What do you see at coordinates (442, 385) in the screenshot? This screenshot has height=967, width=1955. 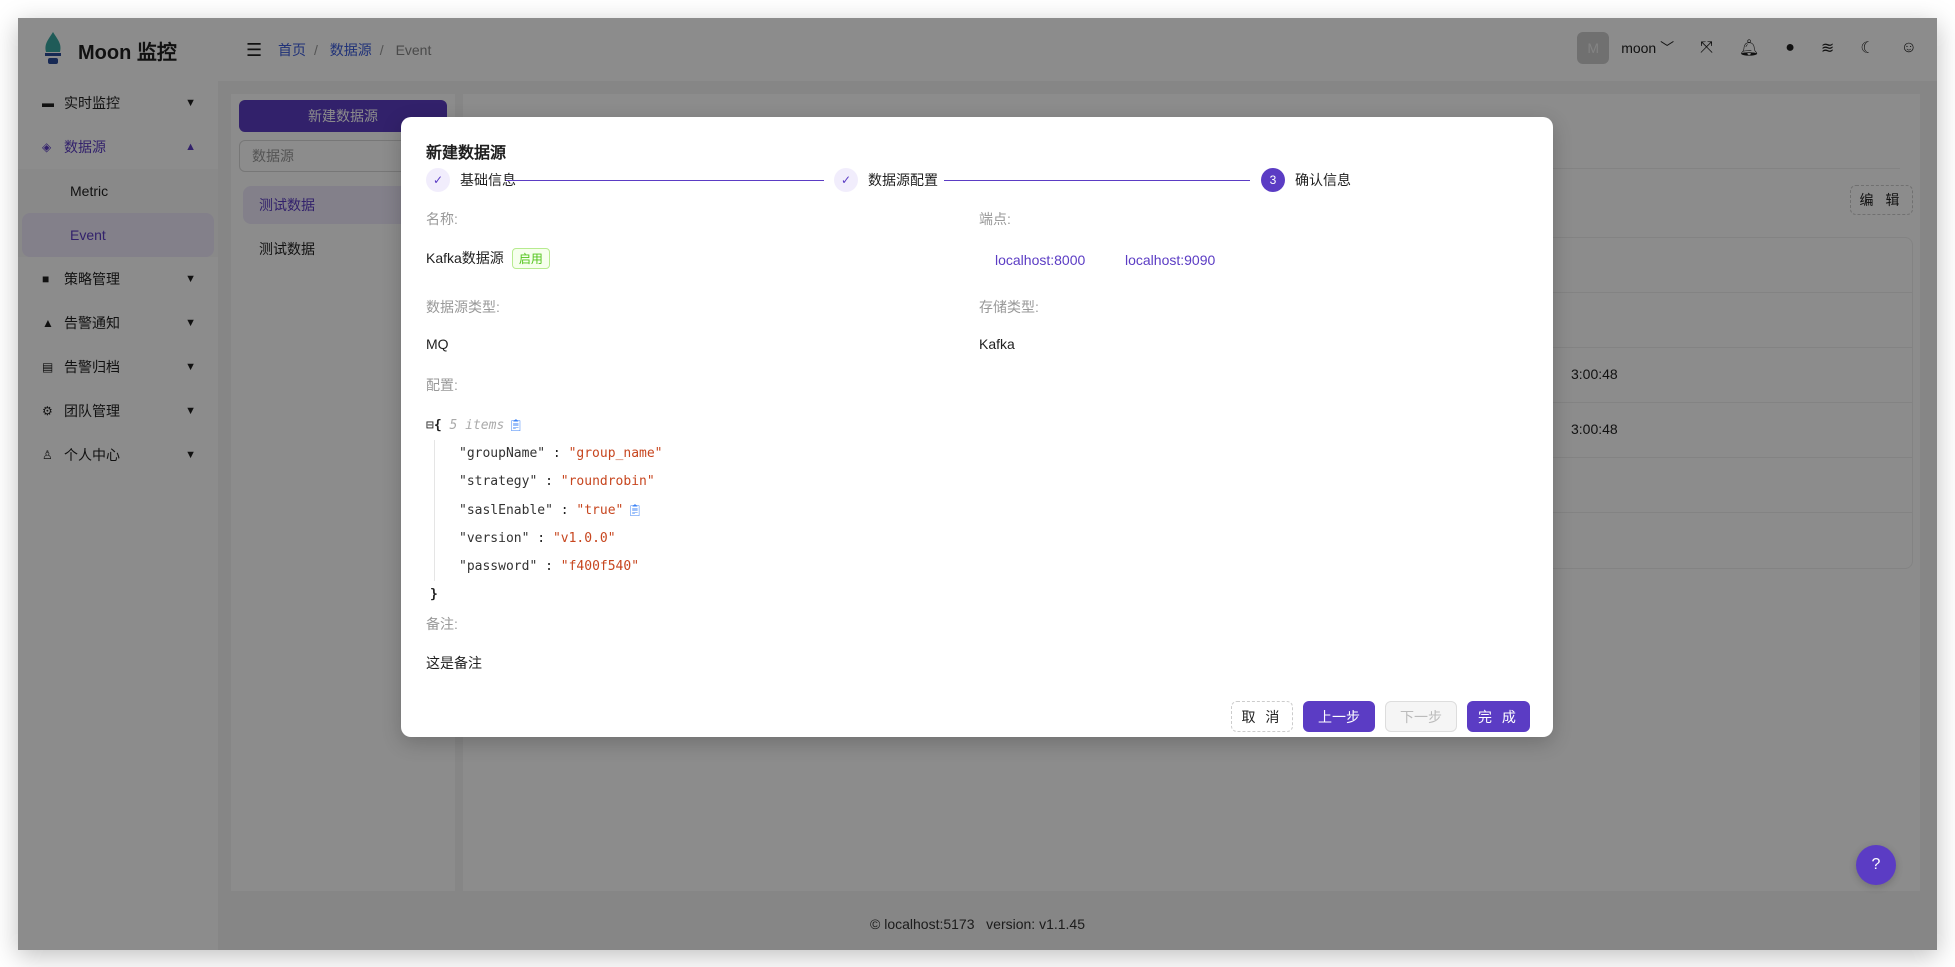 I see `config-label: 配置:` at bounding box center [442, 385].